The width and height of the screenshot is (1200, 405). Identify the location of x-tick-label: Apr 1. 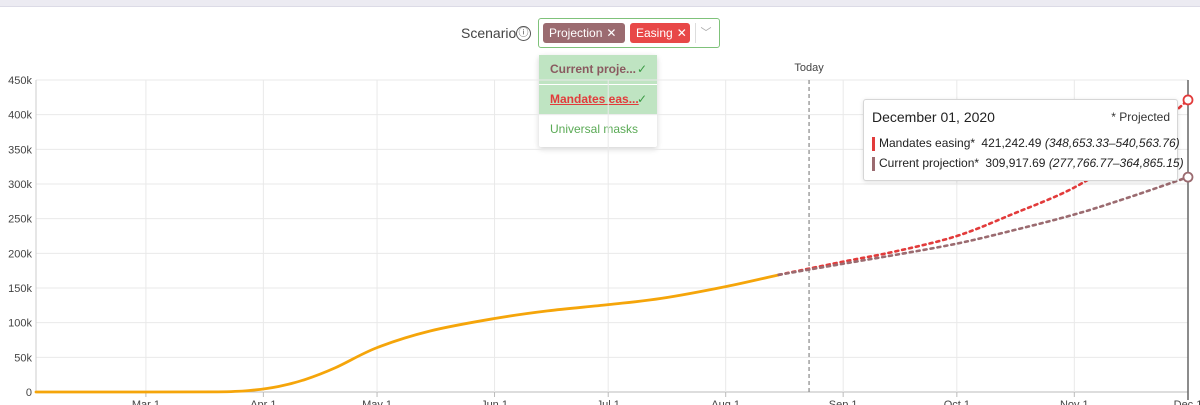
(263, 402).